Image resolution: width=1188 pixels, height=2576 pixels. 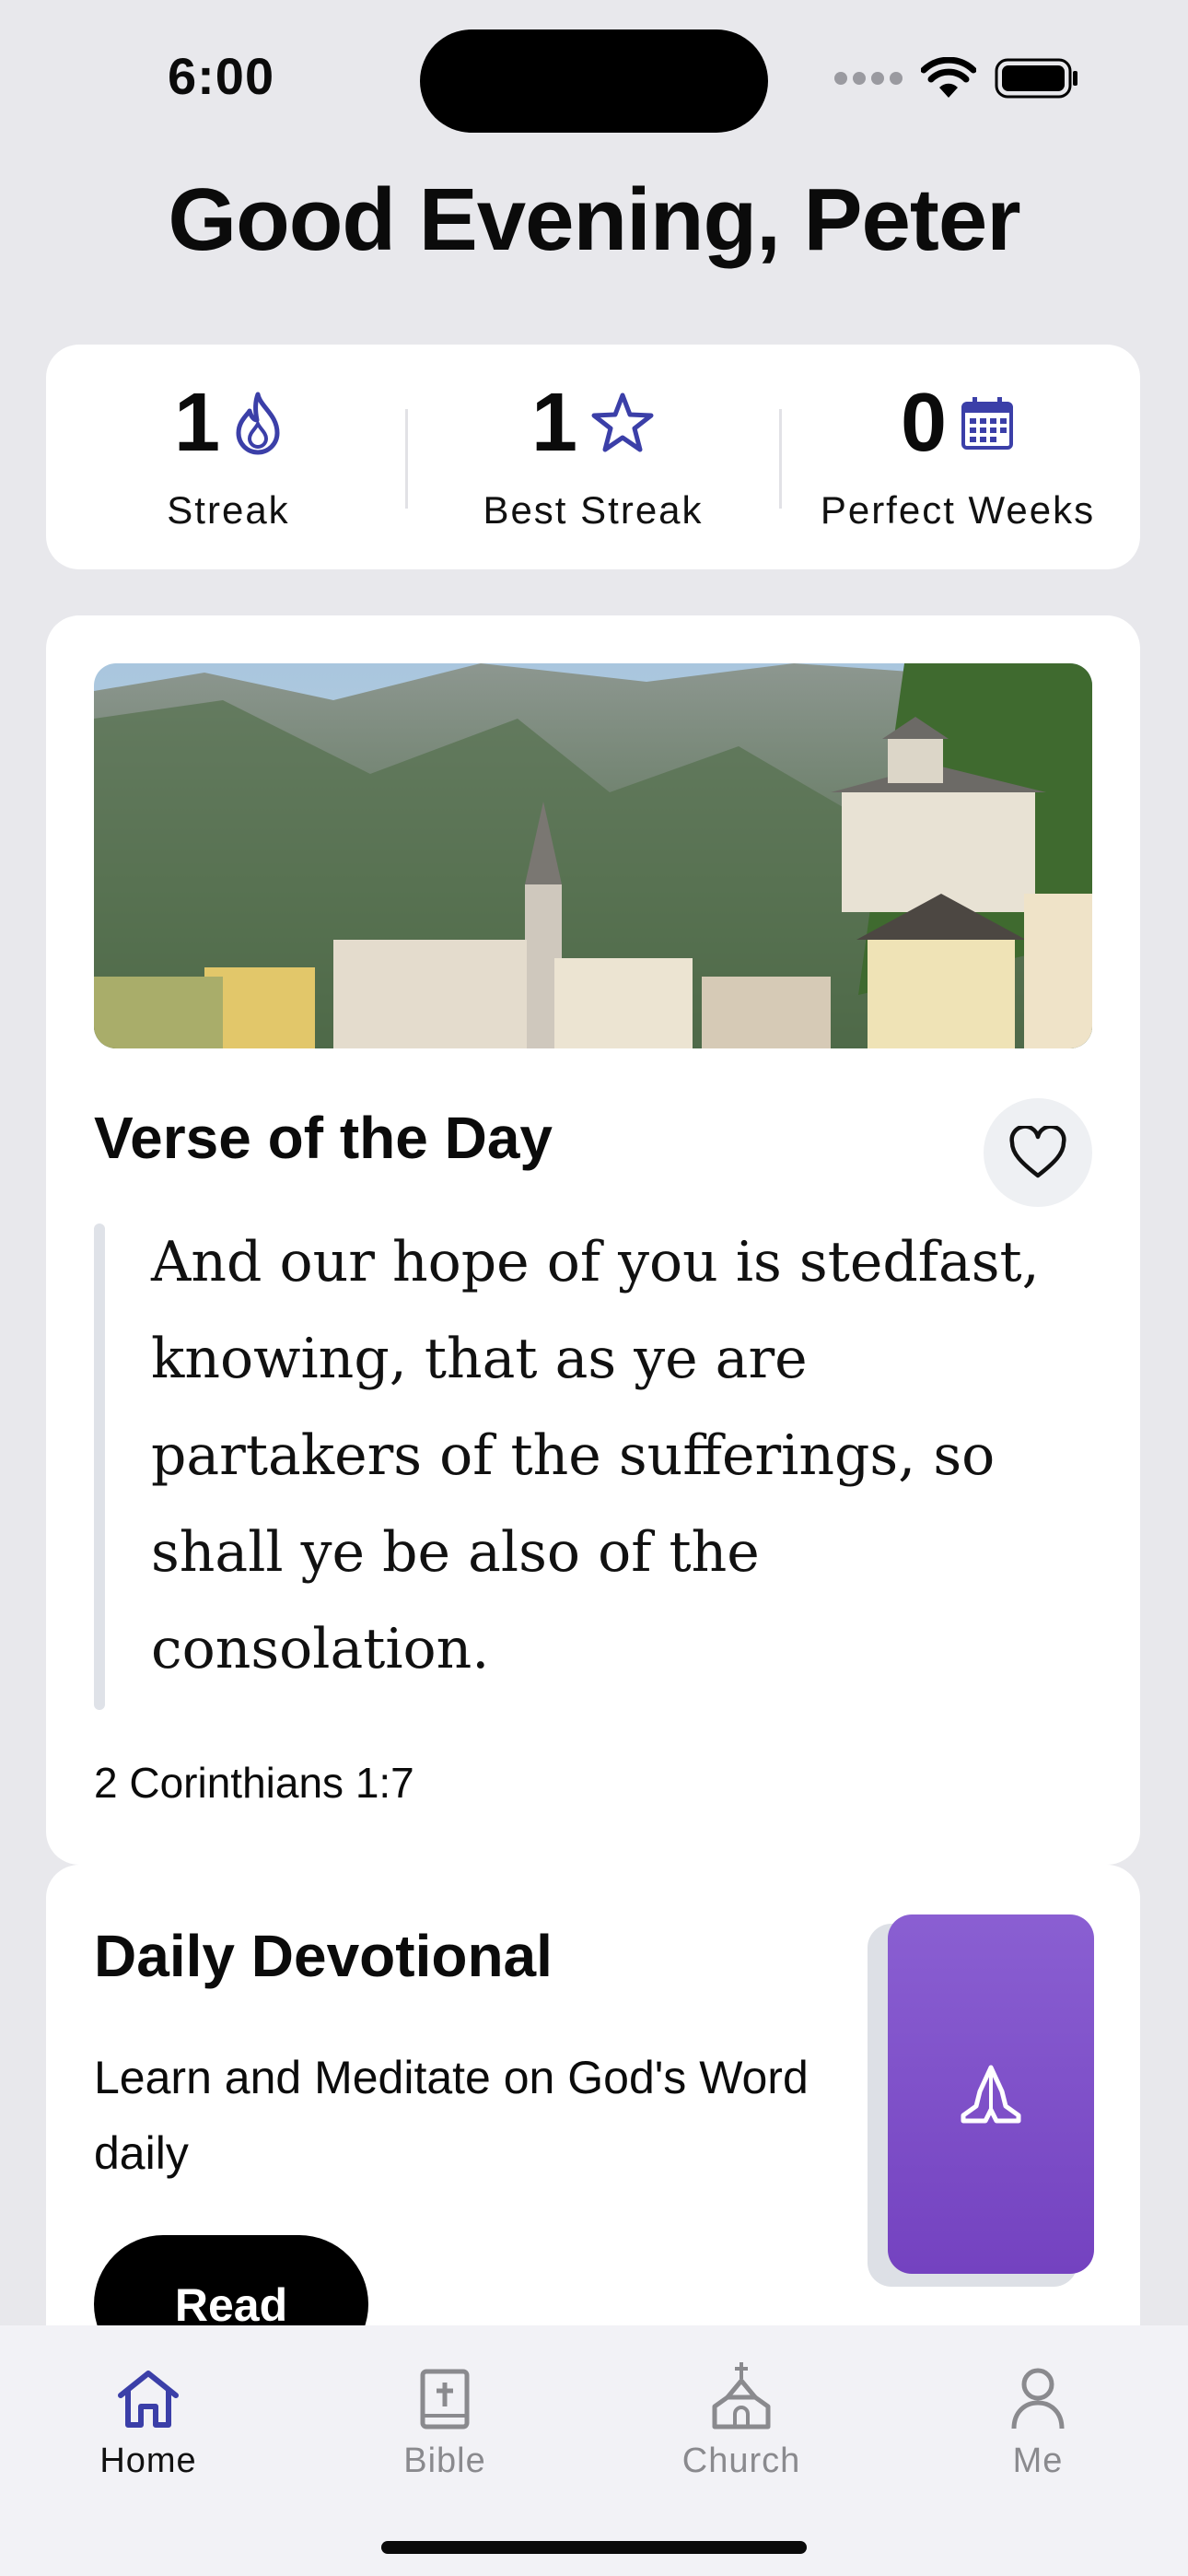 I want to click on stats-card: 1 Streak 1 Best Streak 0 Perfect Weeks, so click(x=593, y=457).